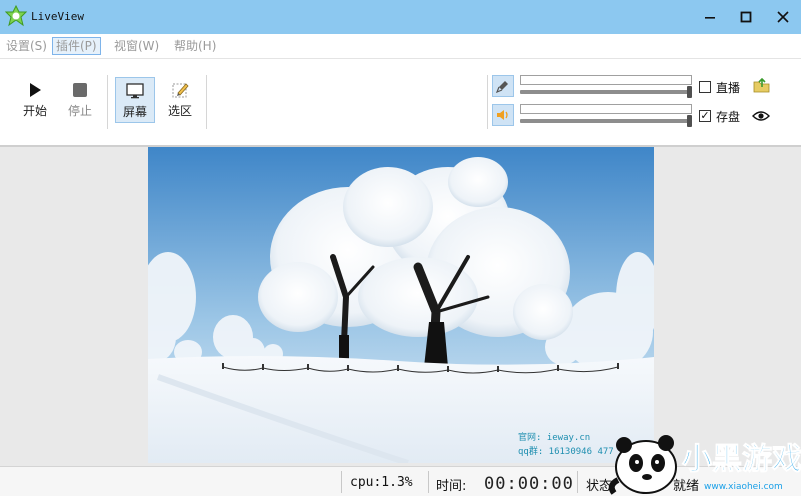 Image resolution: width=801 pixels, height=496 pixels. Describe the element at coordinates (79, 111) in the screenshot. I see `stop-label: 停止` at that location.